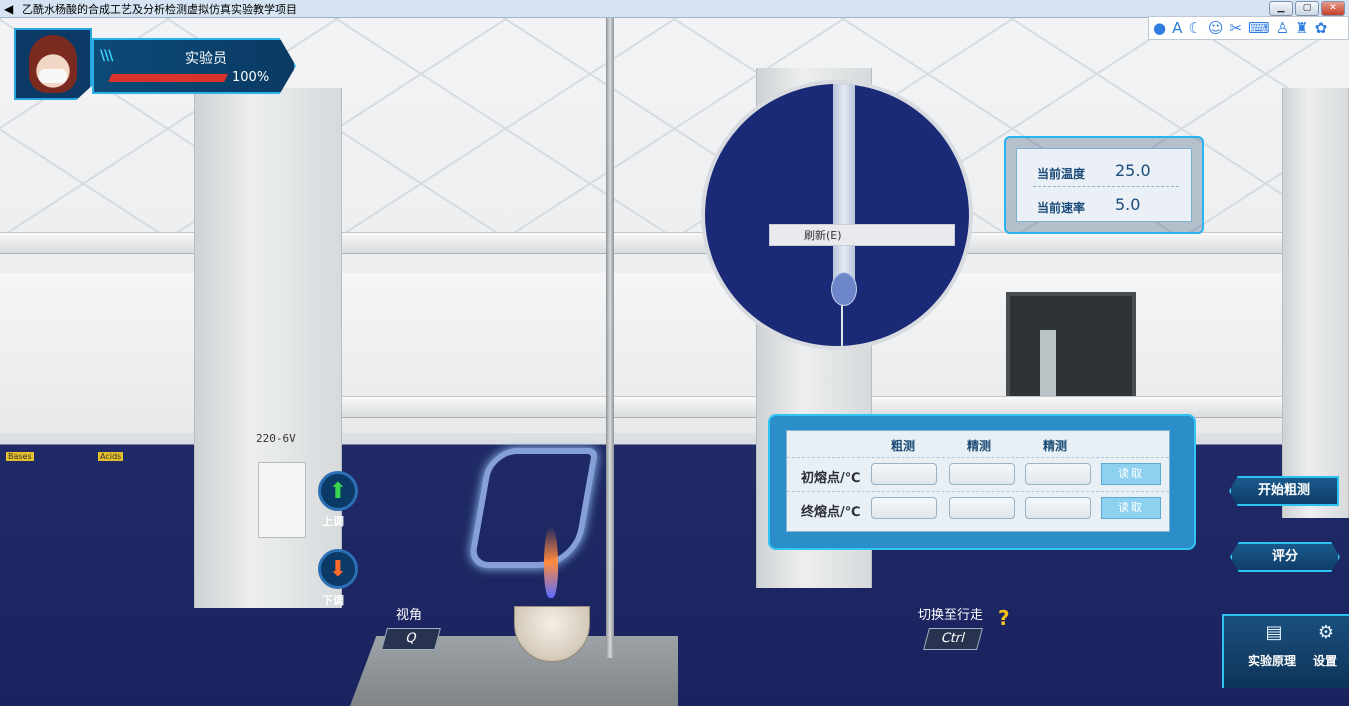  I want to click on walk-key-ctrl: Ctrl, so click(953, 639).